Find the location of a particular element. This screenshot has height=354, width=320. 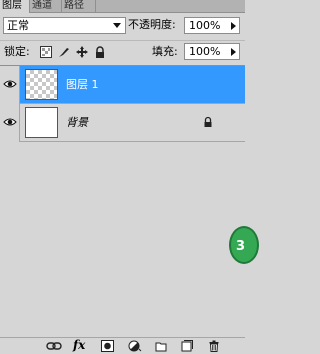

layer-row: 图层 1 is located at coordinates (122, 85).